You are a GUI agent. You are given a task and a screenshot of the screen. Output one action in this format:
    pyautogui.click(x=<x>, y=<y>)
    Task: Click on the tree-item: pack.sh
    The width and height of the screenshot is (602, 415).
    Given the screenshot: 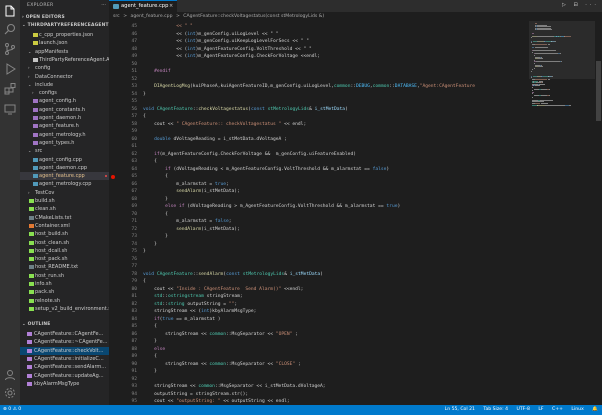 What is the action you would take?
    pyautogui.click(x=64, y=292)
    